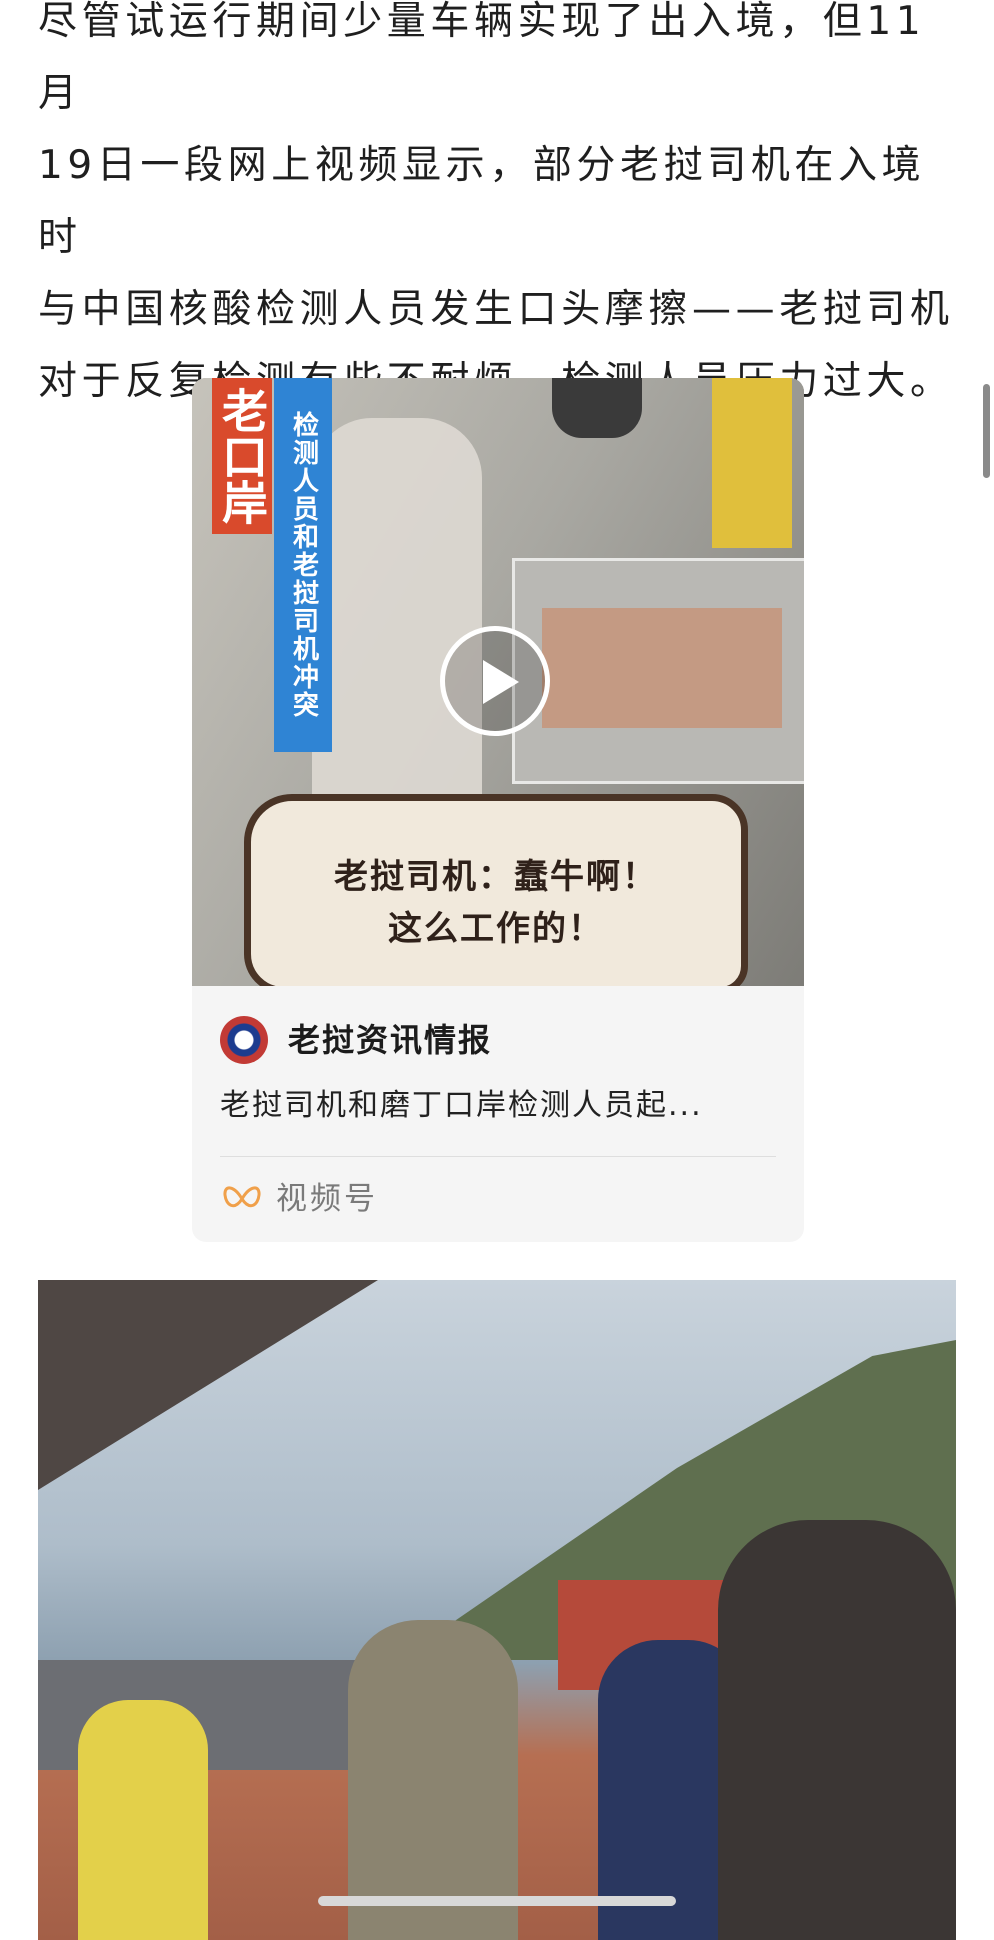  Describe the element at coordinates (327, 1199) in the screenshot. I see `source-label: 视频号` at that location.